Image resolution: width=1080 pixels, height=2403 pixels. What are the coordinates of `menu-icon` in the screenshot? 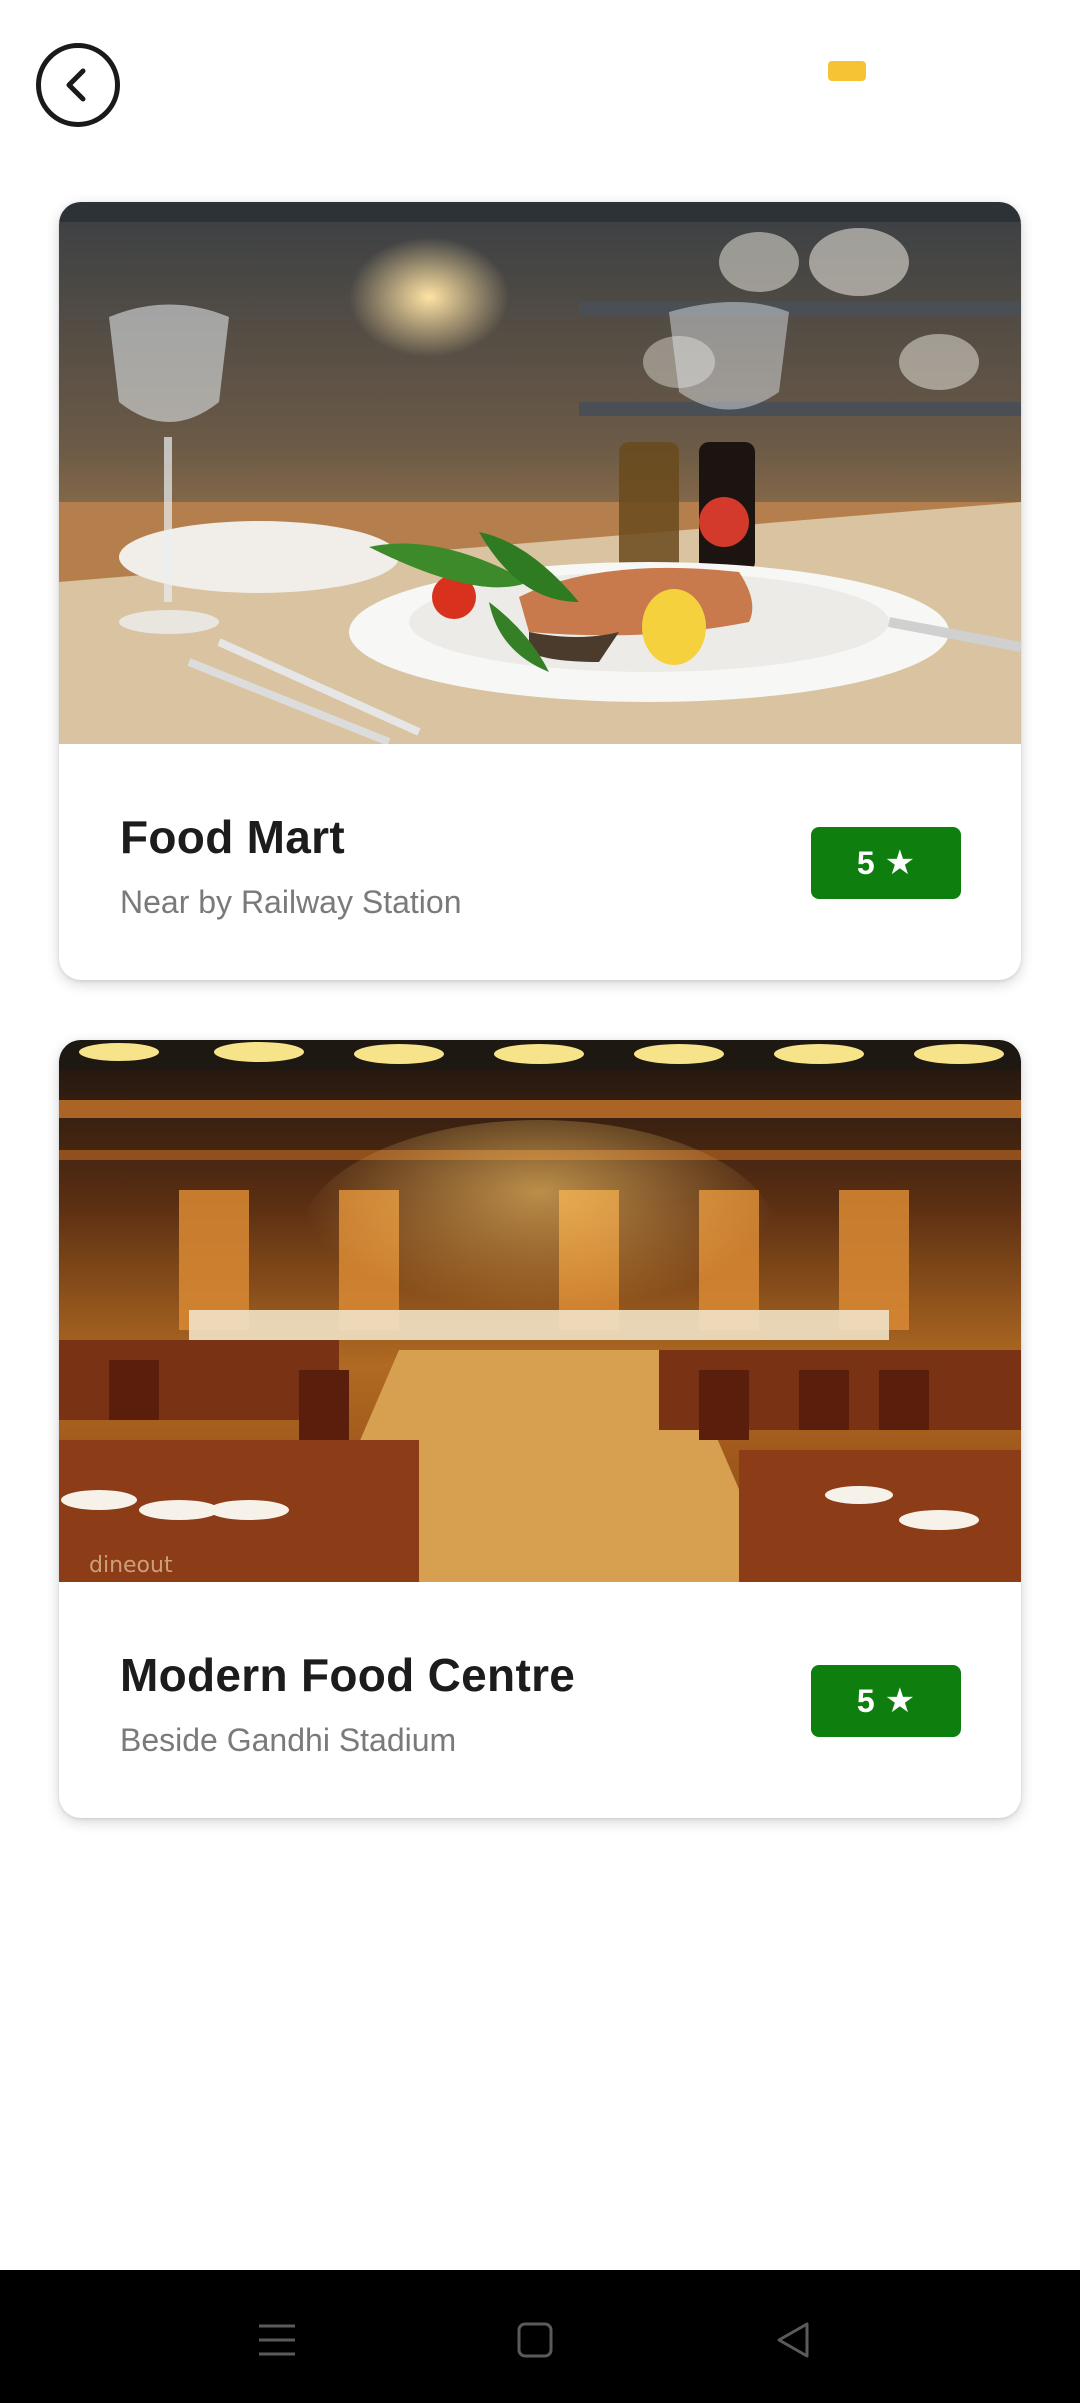 It's located at (277, 2340).